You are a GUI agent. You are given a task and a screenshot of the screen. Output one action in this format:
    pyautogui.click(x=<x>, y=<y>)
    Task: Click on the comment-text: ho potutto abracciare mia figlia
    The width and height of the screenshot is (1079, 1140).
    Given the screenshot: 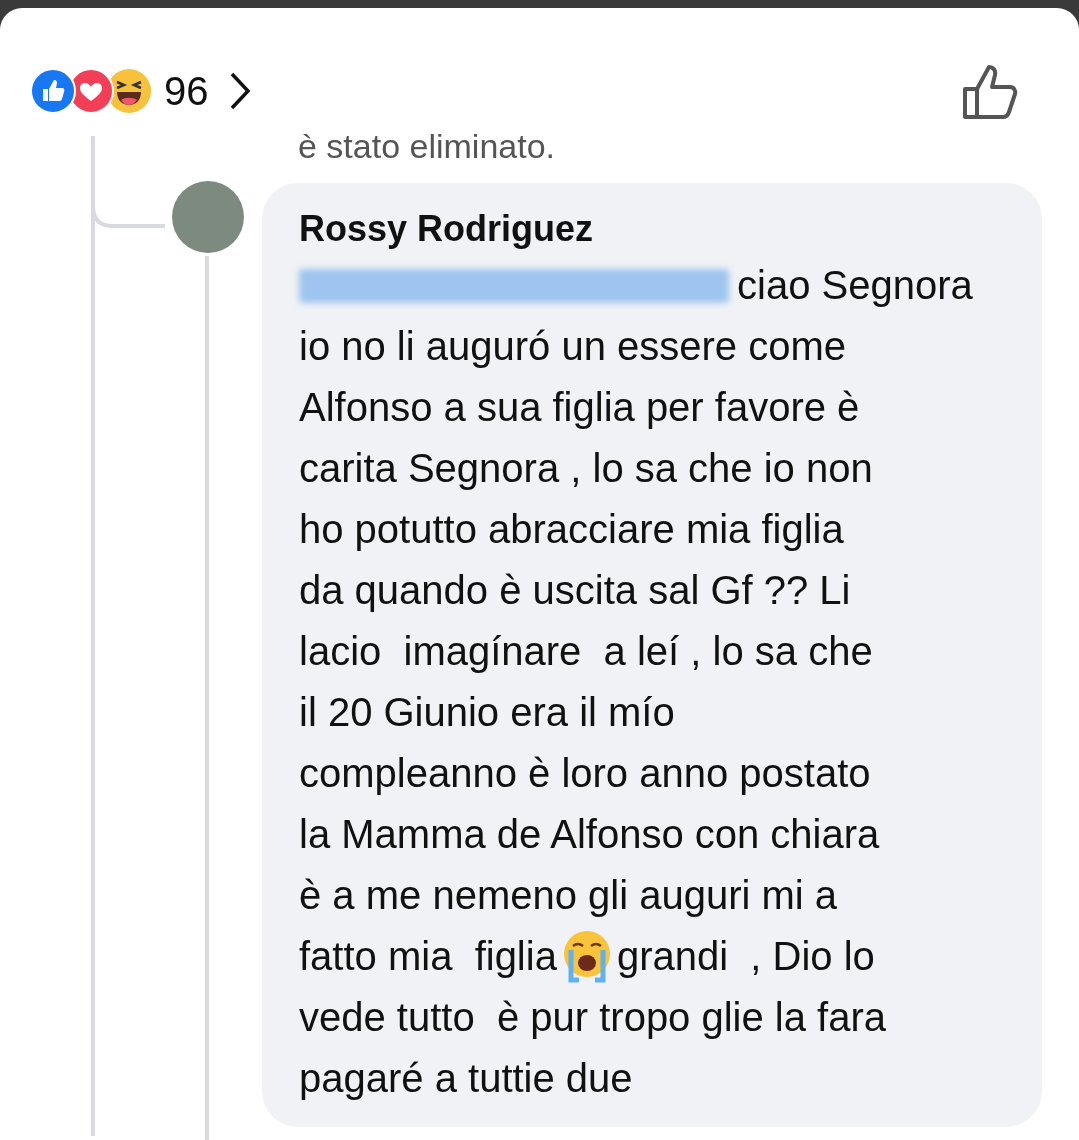 What is the action you would take?
    pyautogui.click(x=571, y=529)
    